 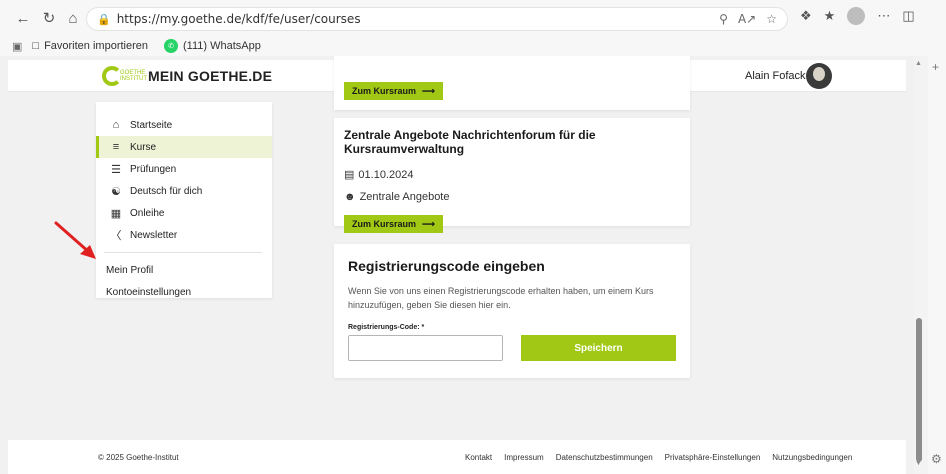 I want to click on footer-link-kontakt: Kontakt, so click(x=478, y=457).